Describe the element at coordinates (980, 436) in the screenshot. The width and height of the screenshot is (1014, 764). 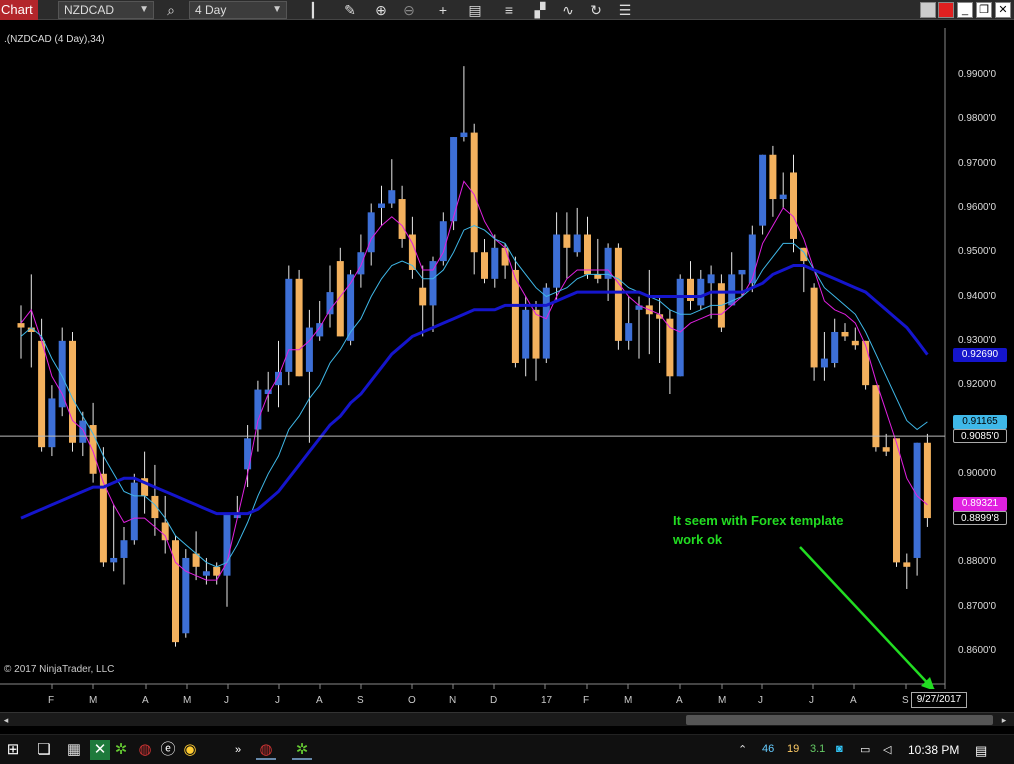
I see `price-tag: 0.9085'0` at that location.